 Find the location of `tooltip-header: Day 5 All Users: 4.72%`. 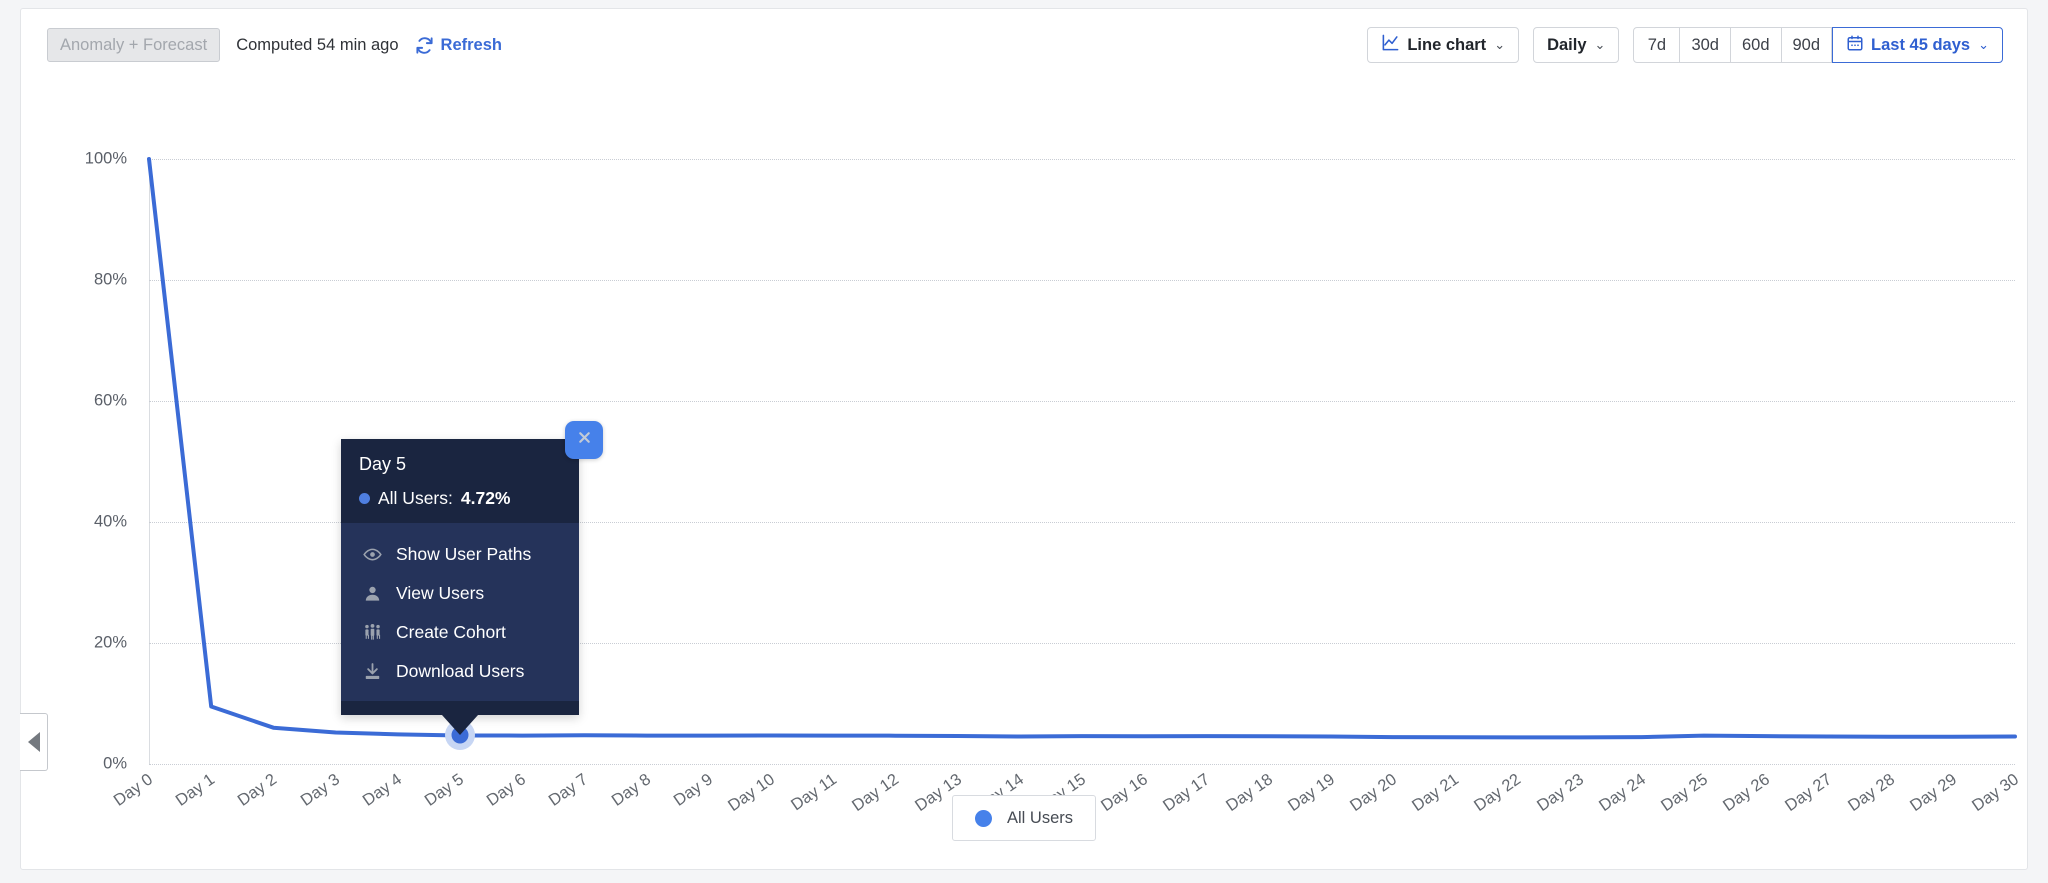

tooltip-header: Day 5 All Users: 4.72% is located at coordinates (460, 481).